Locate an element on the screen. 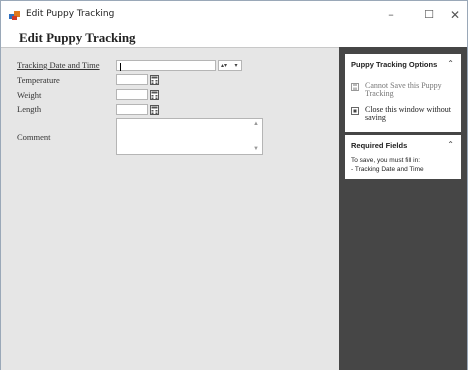 The image size is (468, 370). comment-label: Comment is located at coordinates (34, 137).